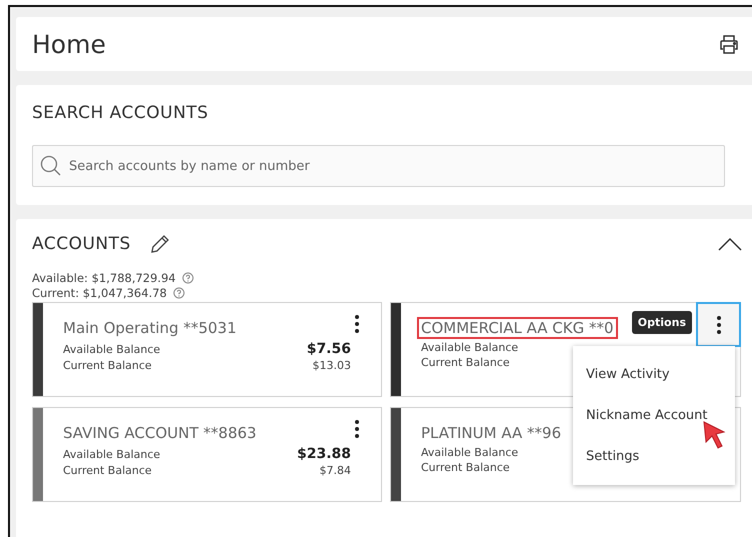  Describe the element at coordinates (207, 454) in the screenshot. I see `account-card: SAVING ACCOUNT **8863 Available Balance $23.88 Current Balance $7.84` at that location.